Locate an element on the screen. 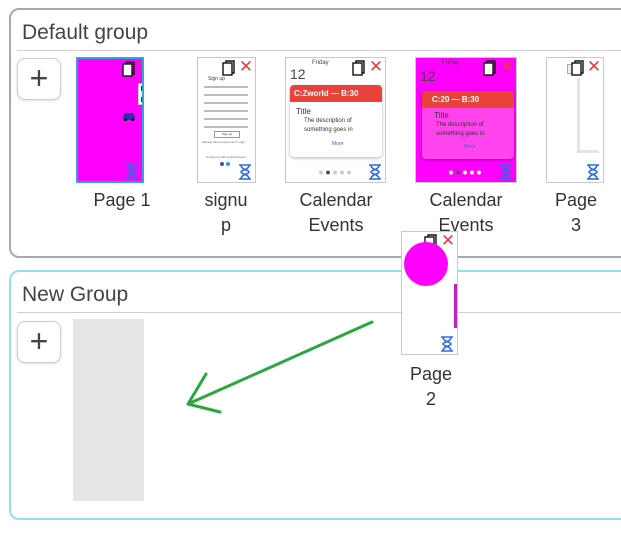 The height and width of the screenshot is (546, 621). signup-social-mini: Or sign up with social account is located at coordinates (226, 157).